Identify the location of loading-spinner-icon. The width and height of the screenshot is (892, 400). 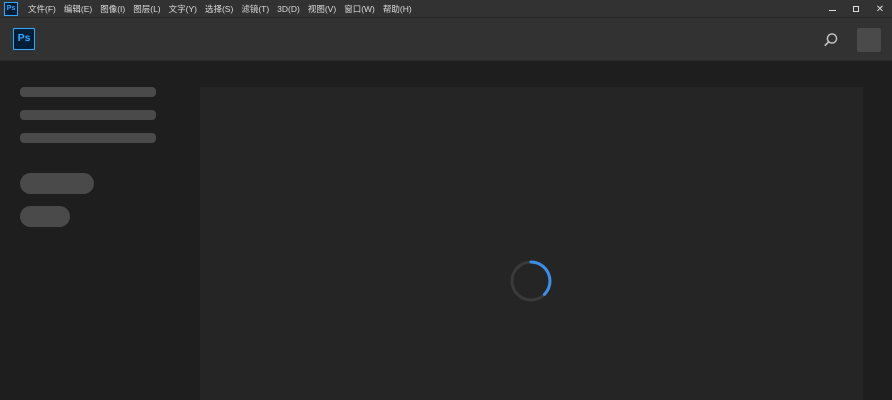
(531, 281).